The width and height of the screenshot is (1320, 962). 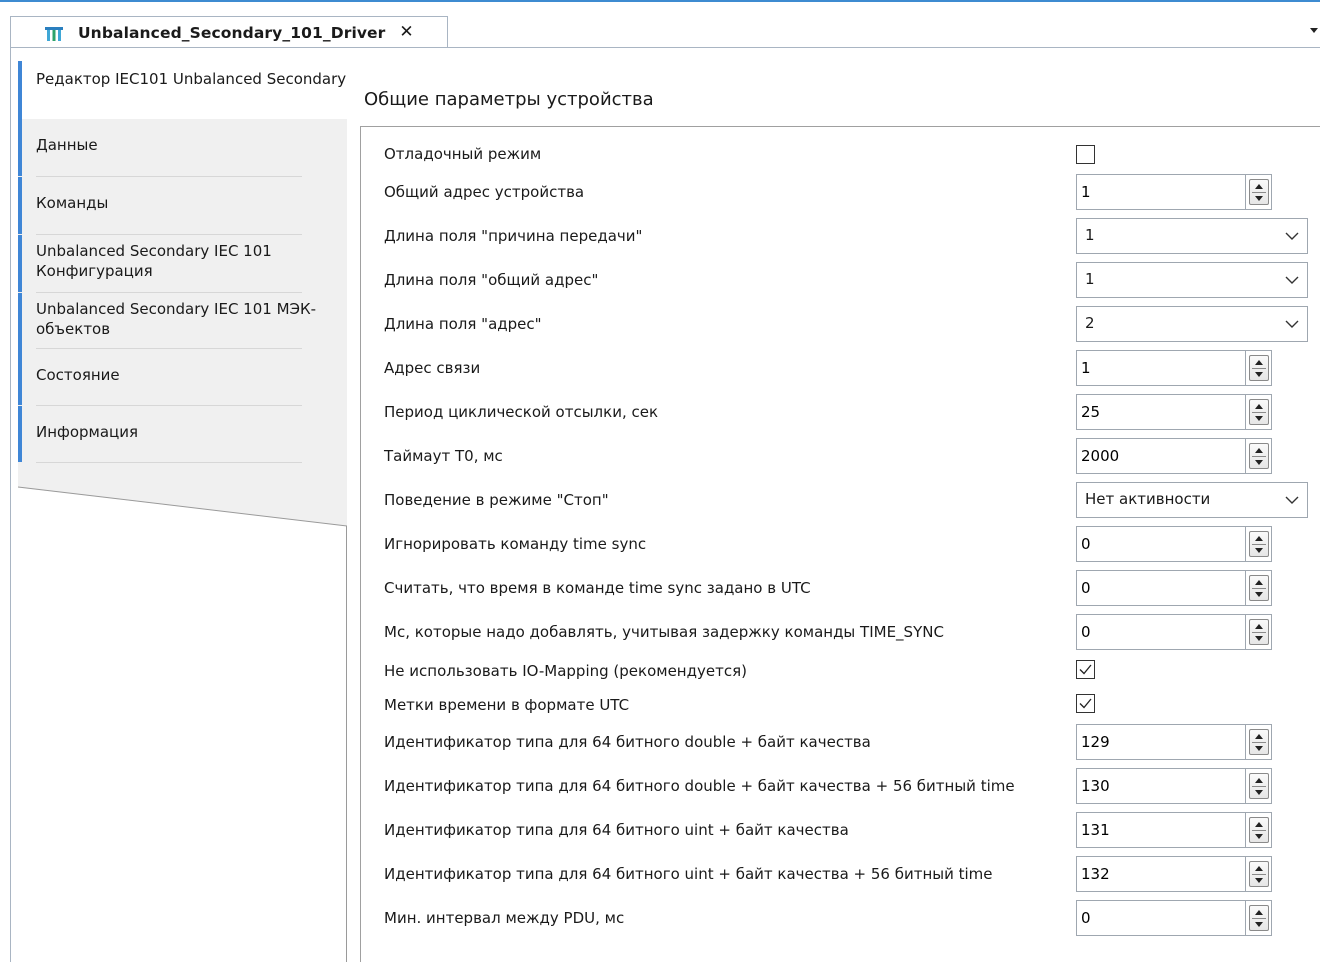 I want to click on common-address-input, so click(x=1161, y=192).